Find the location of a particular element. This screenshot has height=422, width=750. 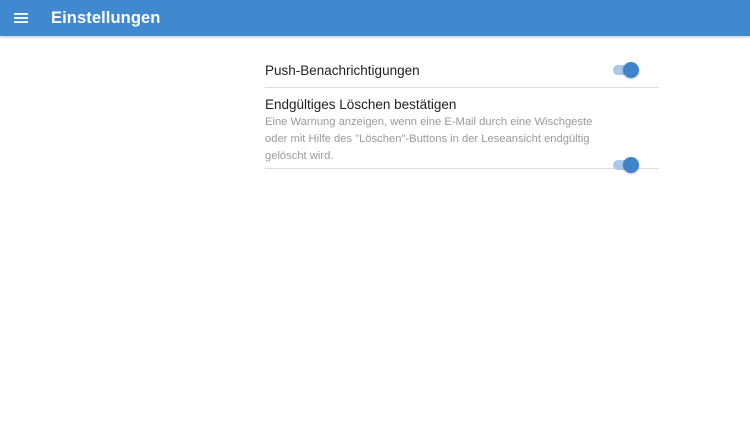

page-title: Einstellungen is located at coordinates (106, 17).